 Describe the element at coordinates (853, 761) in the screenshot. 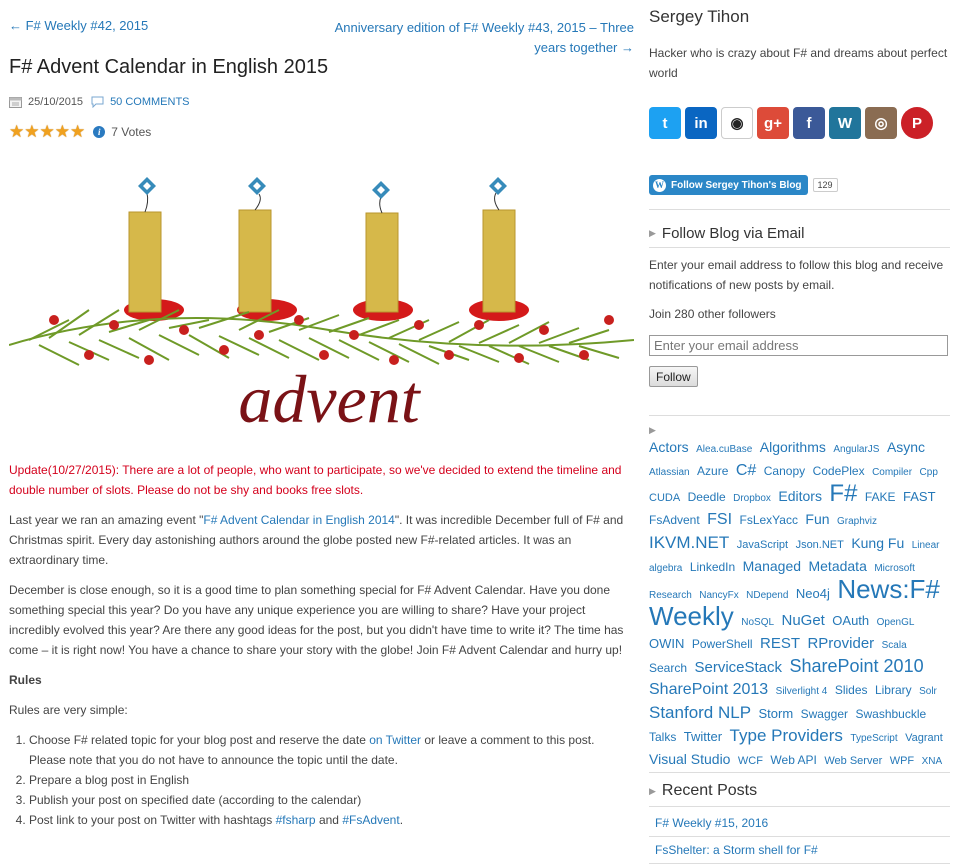

I see `tag-link: Web Server` at that location.